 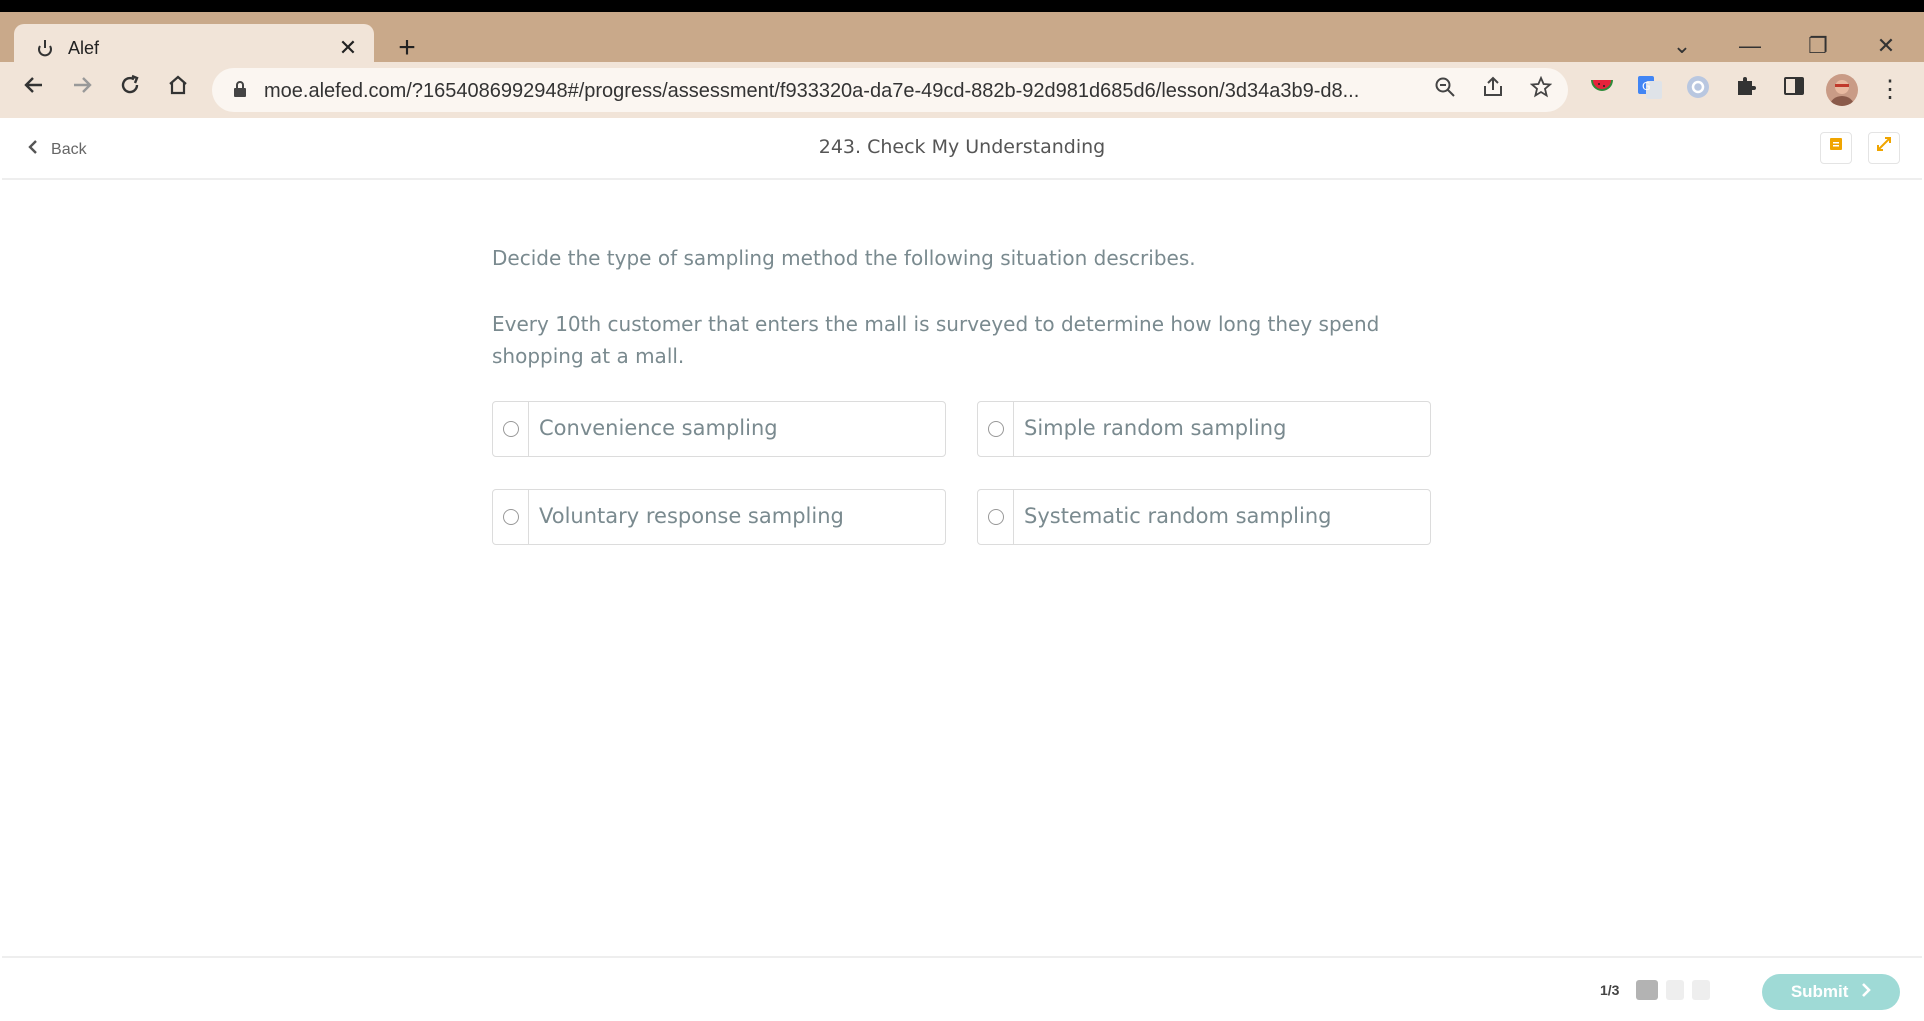 I want to click on zoom-icon, so click(x=1445, y=90).